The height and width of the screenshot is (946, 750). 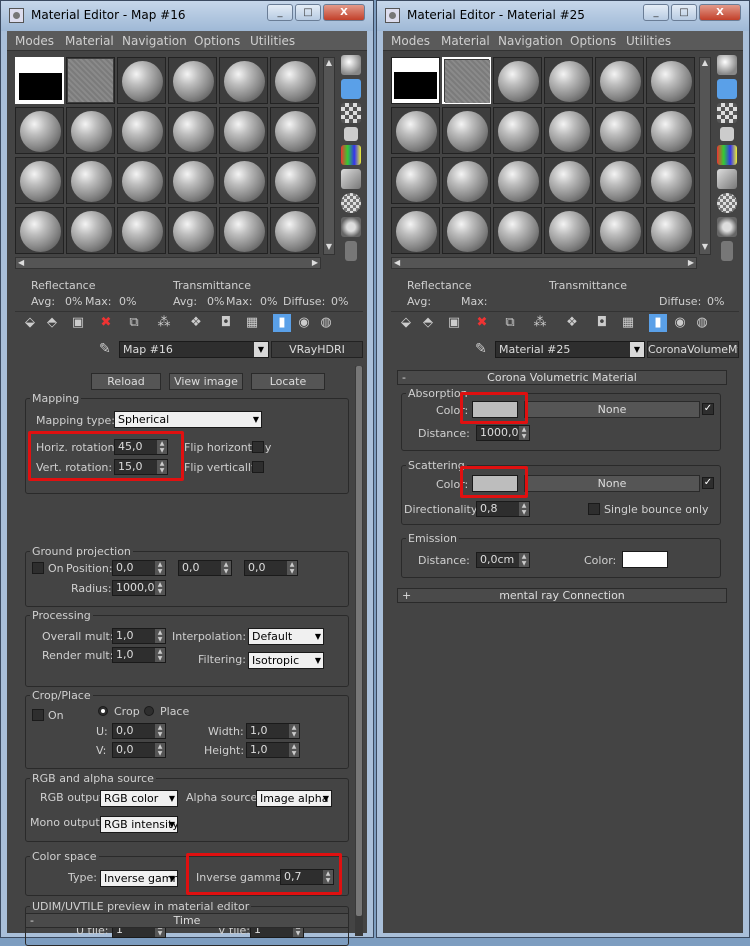 I want to click on position-x-spinner: 0,0 ▲ ▼, so click(x=139, y=568).